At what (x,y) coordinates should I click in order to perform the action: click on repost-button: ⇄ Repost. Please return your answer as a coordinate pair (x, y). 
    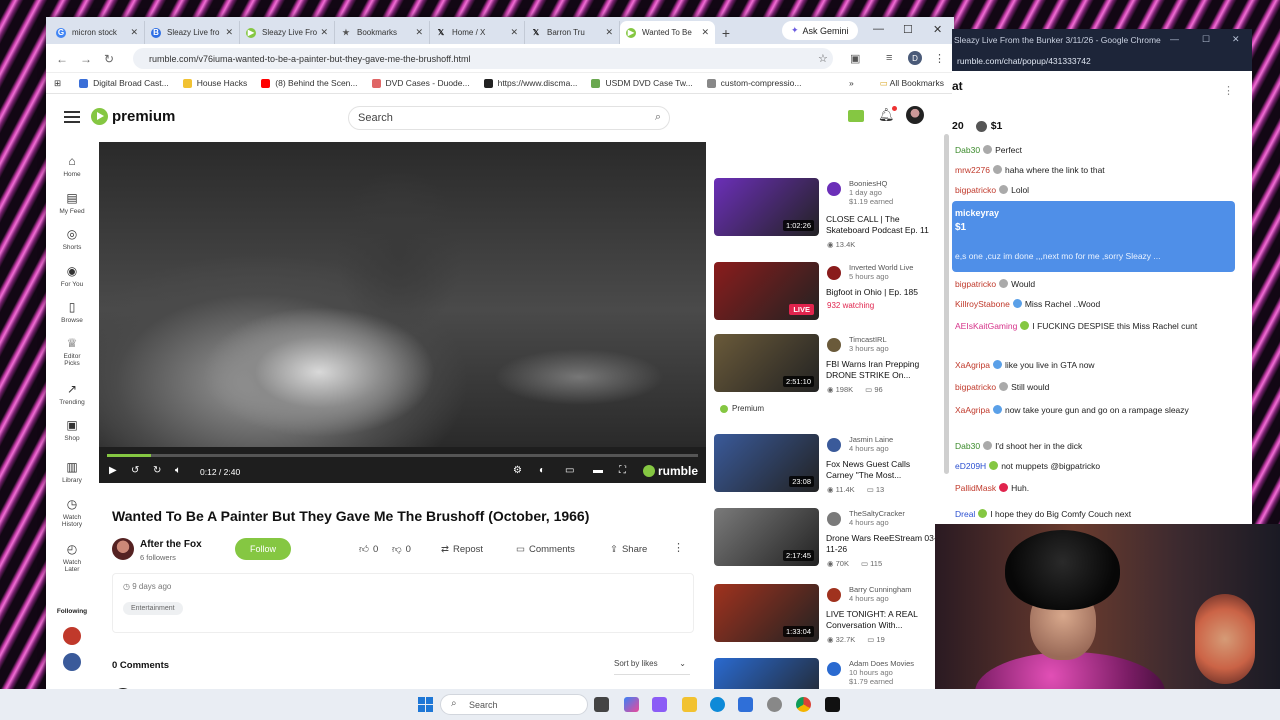
    Looking at the image, I should click on (462, 549).